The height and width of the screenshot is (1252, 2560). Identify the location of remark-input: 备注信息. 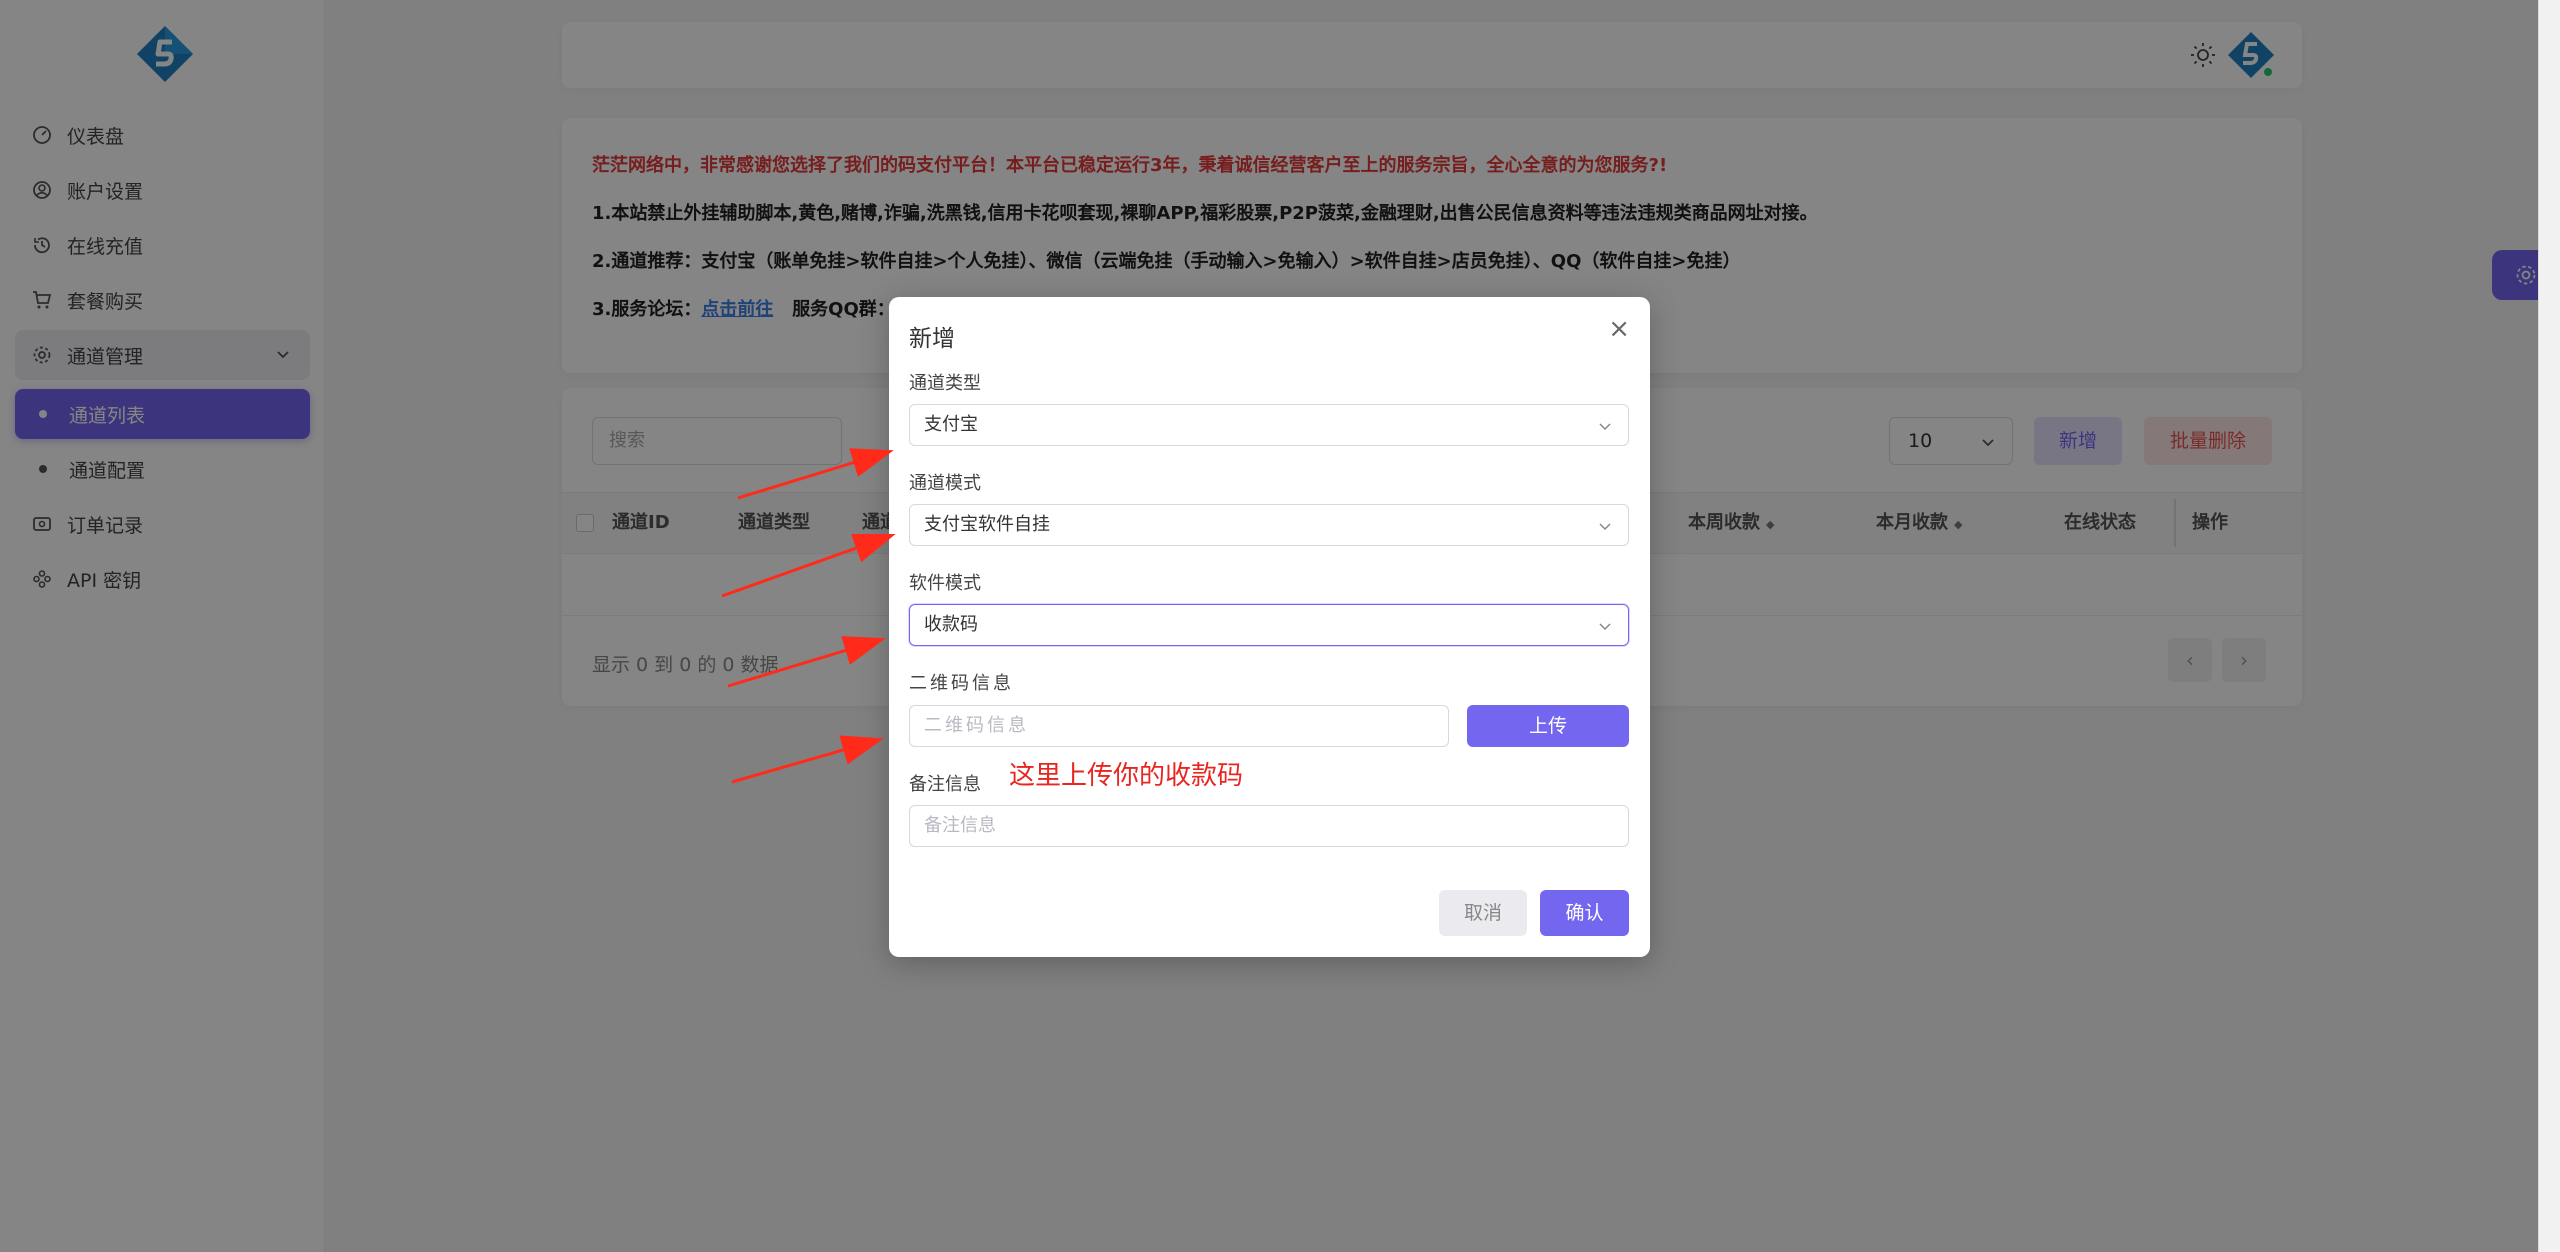
(1269, 826).